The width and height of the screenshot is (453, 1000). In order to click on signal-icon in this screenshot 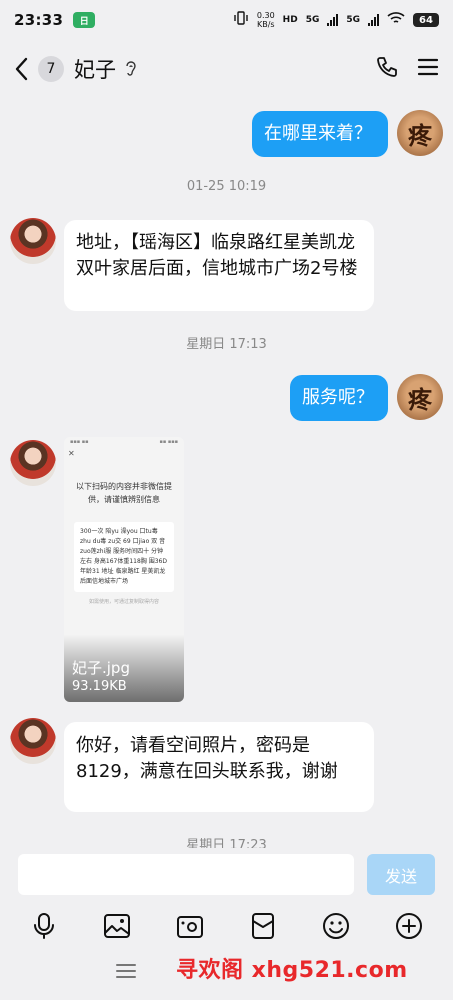, I will do `click(333, 20)`.